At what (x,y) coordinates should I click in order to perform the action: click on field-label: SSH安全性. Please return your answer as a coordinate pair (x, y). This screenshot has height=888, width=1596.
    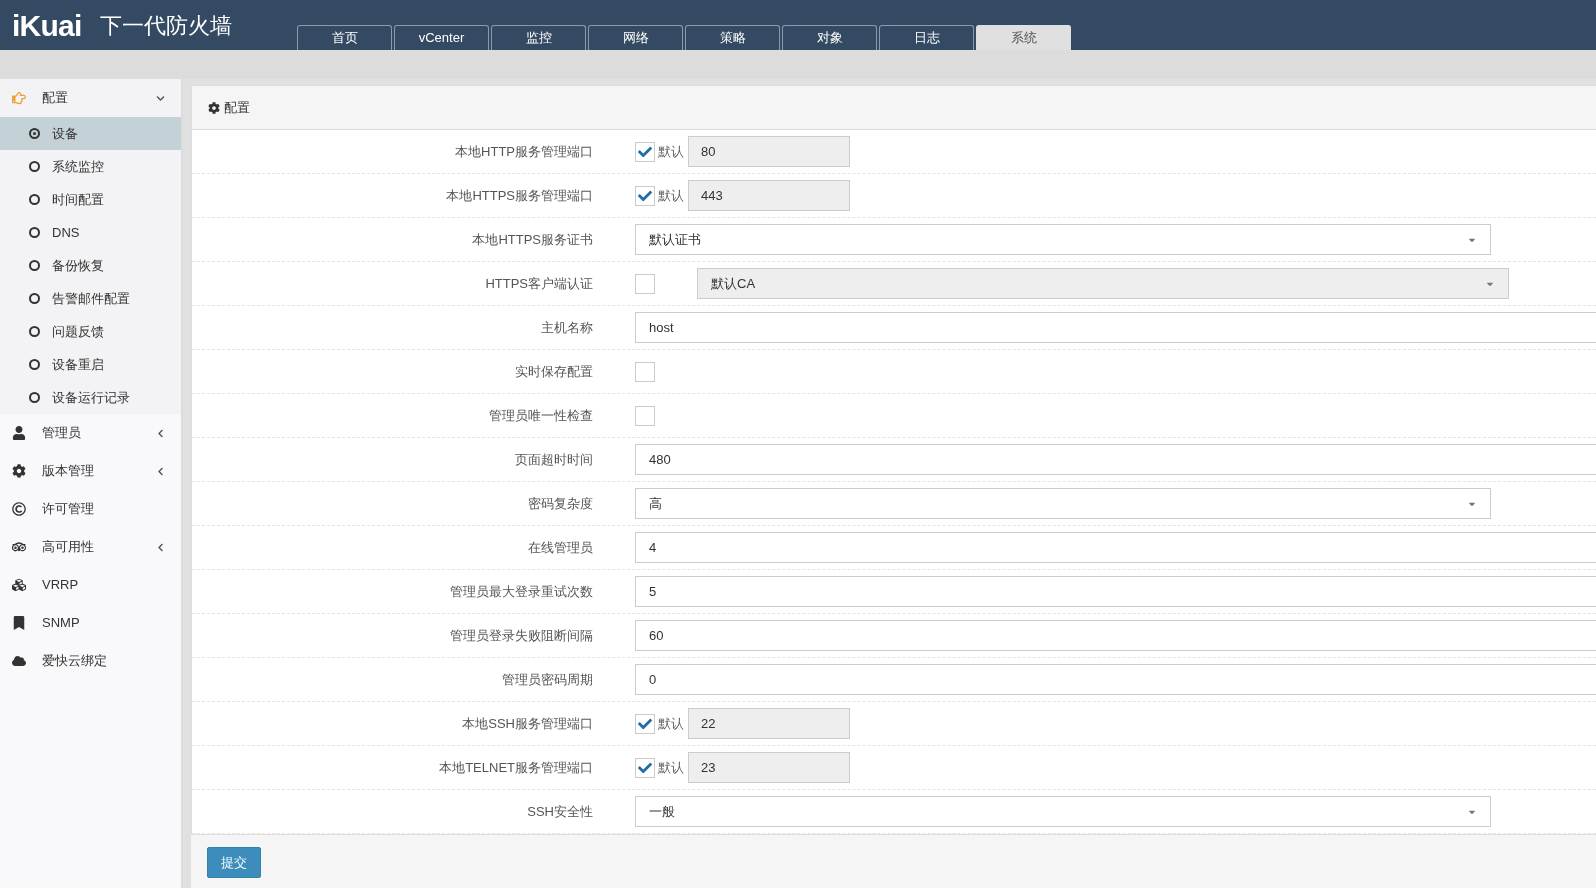
    Looking at the image, I should click on (560, 811).